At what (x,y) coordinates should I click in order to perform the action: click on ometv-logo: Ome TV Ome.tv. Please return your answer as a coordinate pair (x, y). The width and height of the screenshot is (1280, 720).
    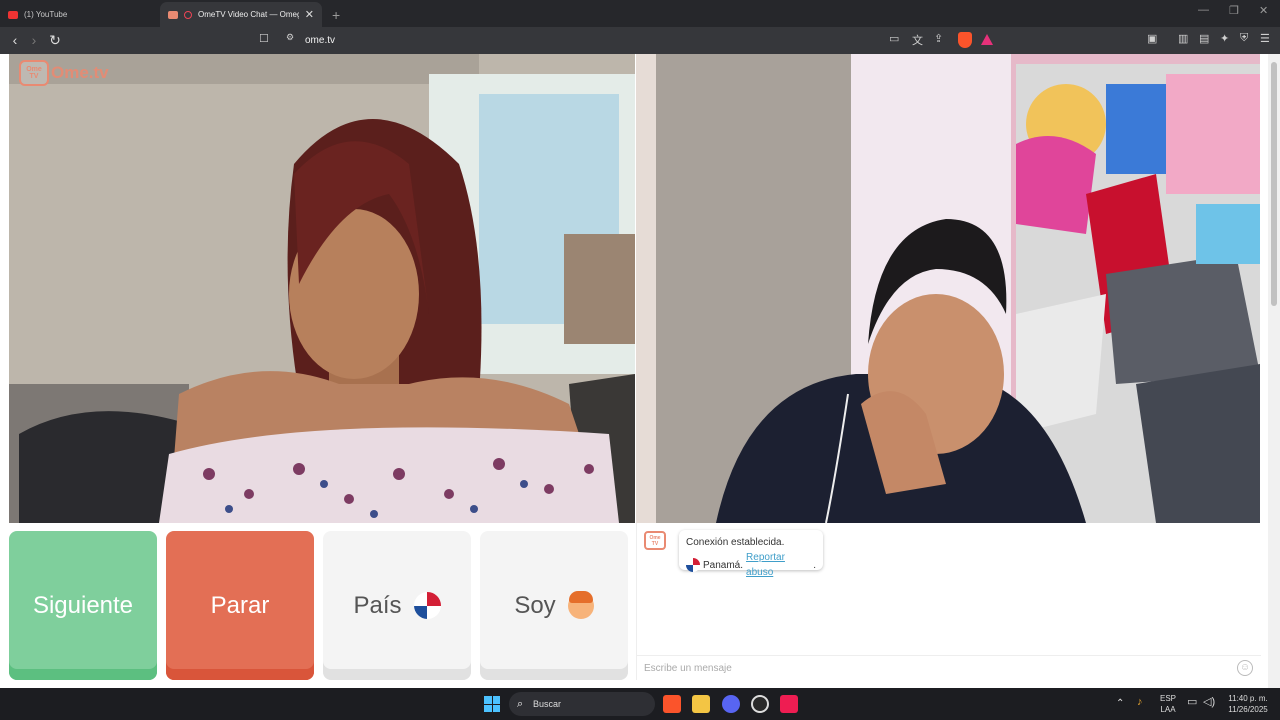
    Looking at the image, I should click on (64, 73).